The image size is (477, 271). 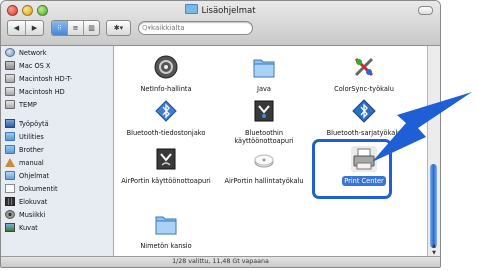 What do you see at coordinates (422, 127) in the screenshot?
I see `callout-arrow-icon` at bounding box center [422, 127].